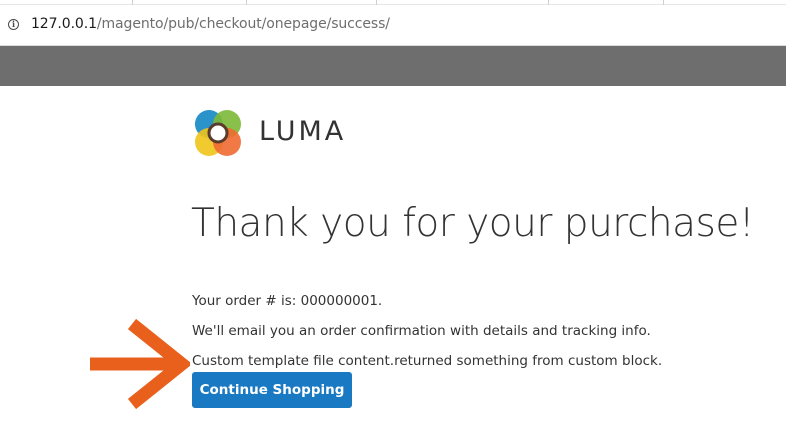  I want to click on arrow-right-icon, so click(140, 364).